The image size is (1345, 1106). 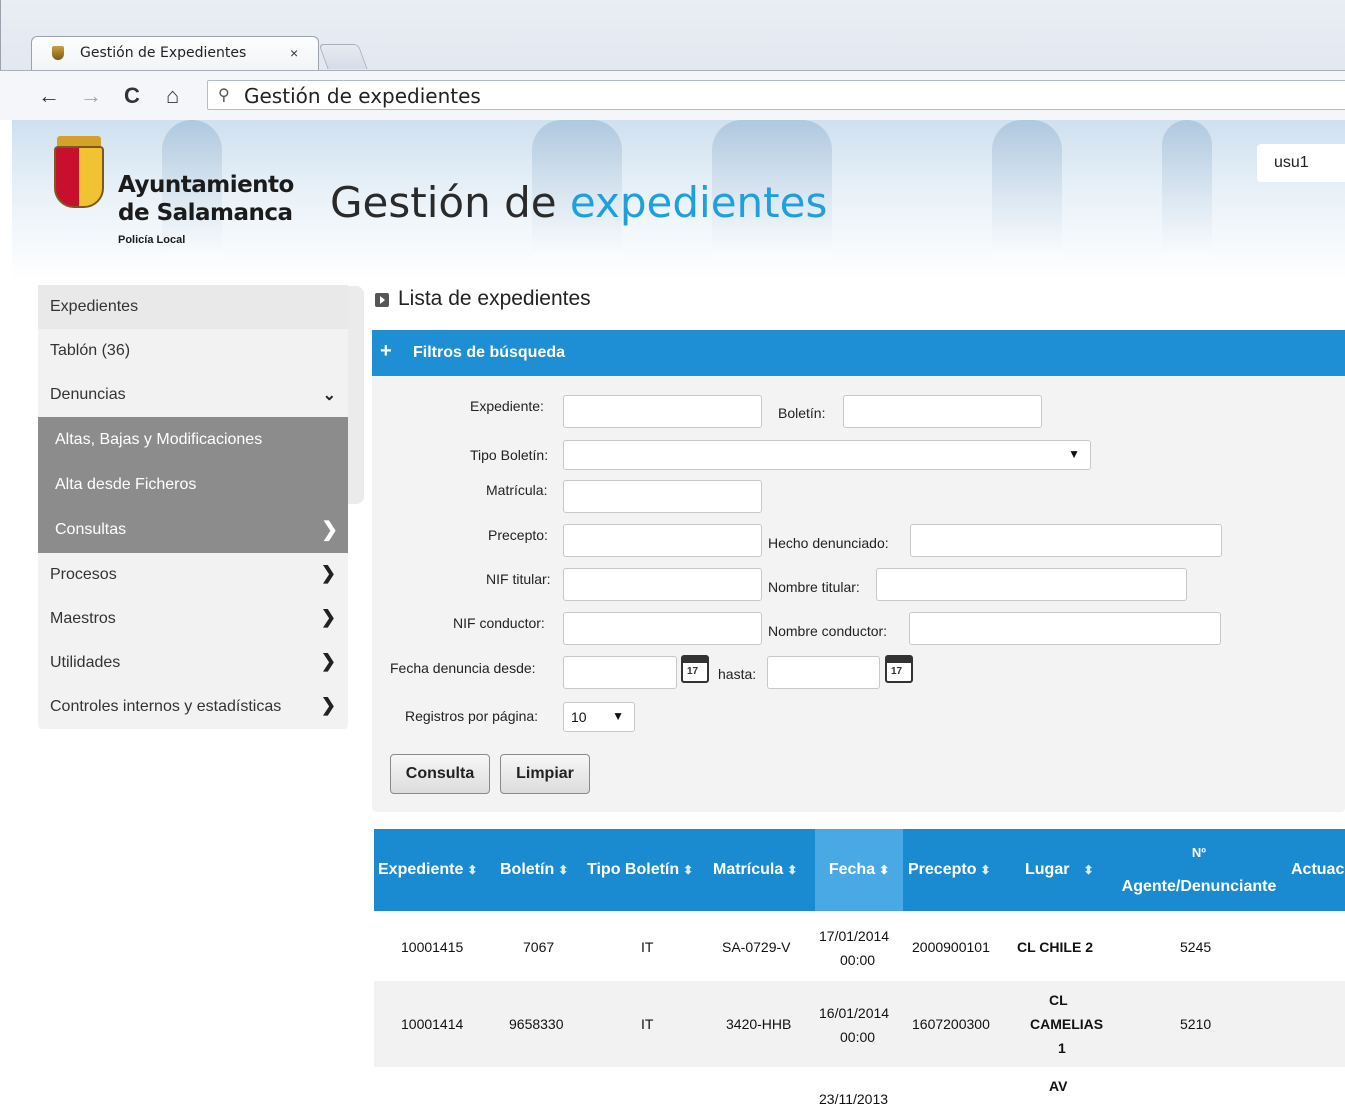 What do you see at coordinates (859, 1086) in the screenshot?
I see `table-row: 23/11/2013 AV` at bounding box center [859, 1086].